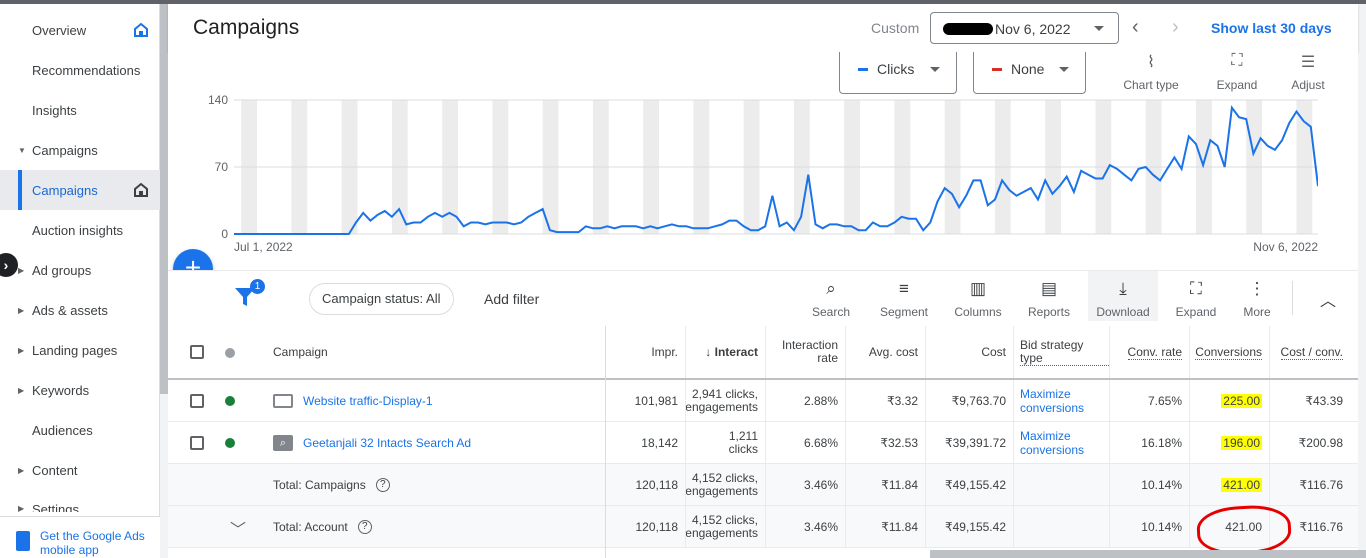 This screenshot has width=1366, height=558. Describe the element at coordinates (1230, 352) in the screenshot. I see `header-conversions: Conversions` at that location.